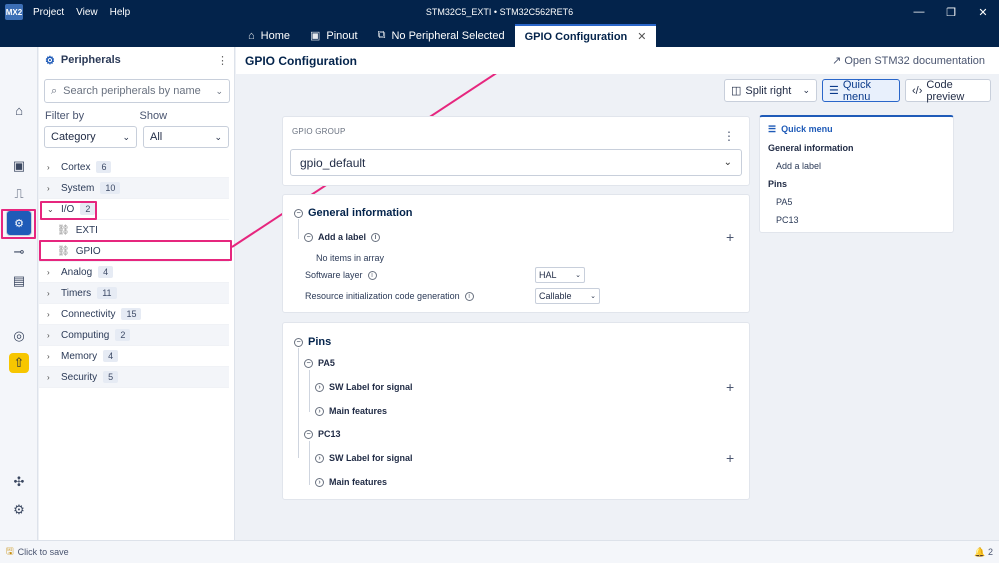  What do you see at coordinates (134, 188) in the screenshot?
I see `tree-item-system: › System 10` at bounding box center [134, 188].